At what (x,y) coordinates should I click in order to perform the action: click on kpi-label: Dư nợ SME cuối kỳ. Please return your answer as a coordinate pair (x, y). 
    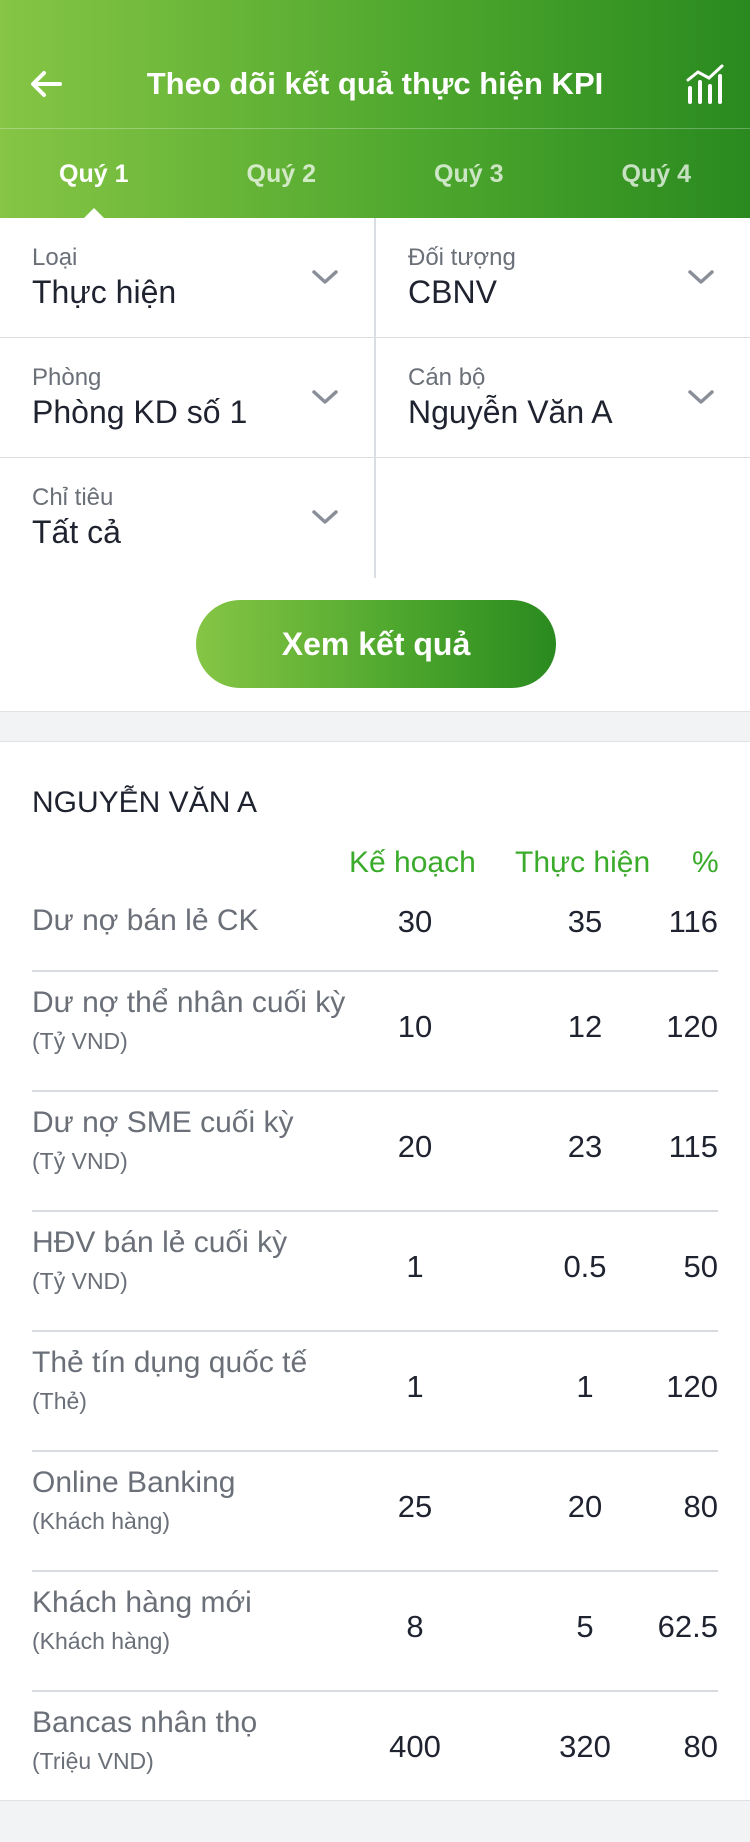
    Looking at the image, I should click on (163, 1122).